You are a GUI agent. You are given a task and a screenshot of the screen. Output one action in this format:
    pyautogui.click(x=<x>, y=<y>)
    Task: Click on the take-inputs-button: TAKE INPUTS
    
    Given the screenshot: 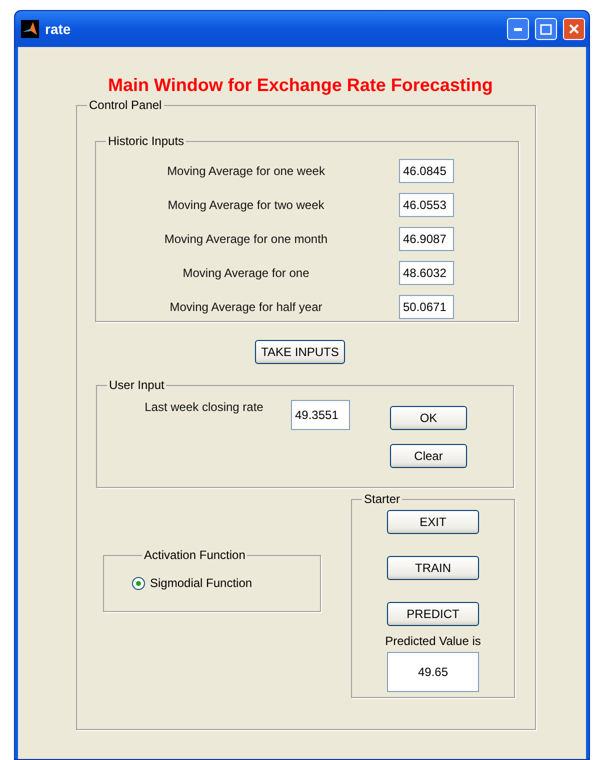 What is the action you would take?
    pyautogui.click(x=300, y=352)
    